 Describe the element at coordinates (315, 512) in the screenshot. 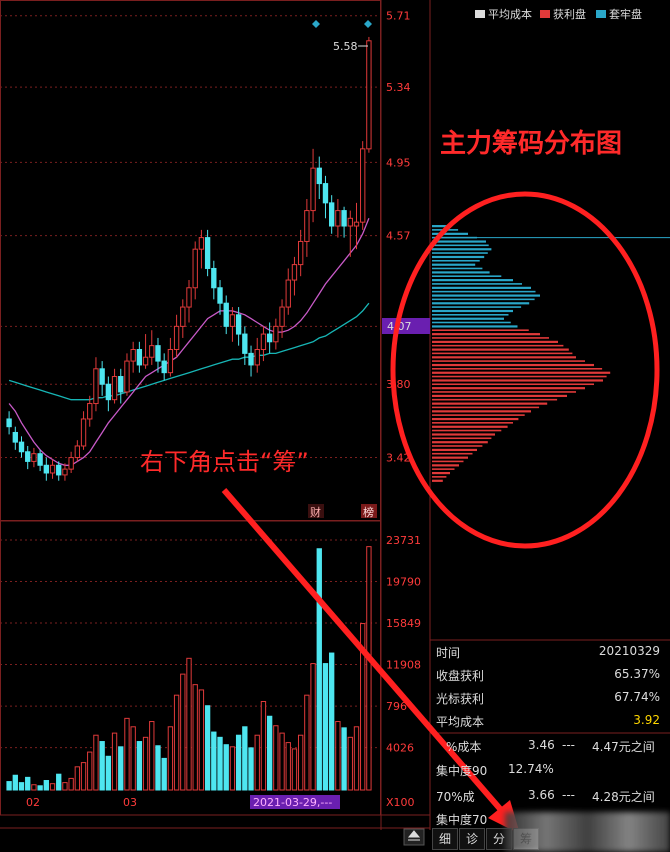

I see `finance-marker-label: 财` at that location.